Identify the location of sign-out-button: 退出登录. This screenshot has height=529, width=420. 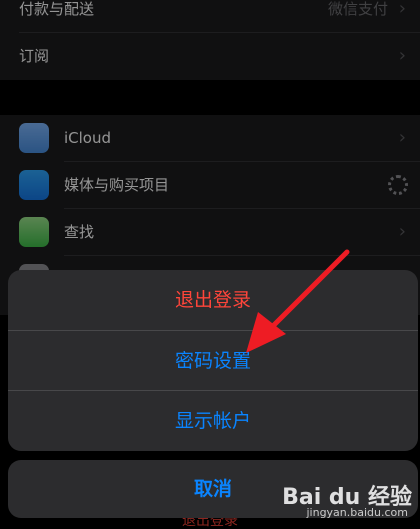
(213, 300).